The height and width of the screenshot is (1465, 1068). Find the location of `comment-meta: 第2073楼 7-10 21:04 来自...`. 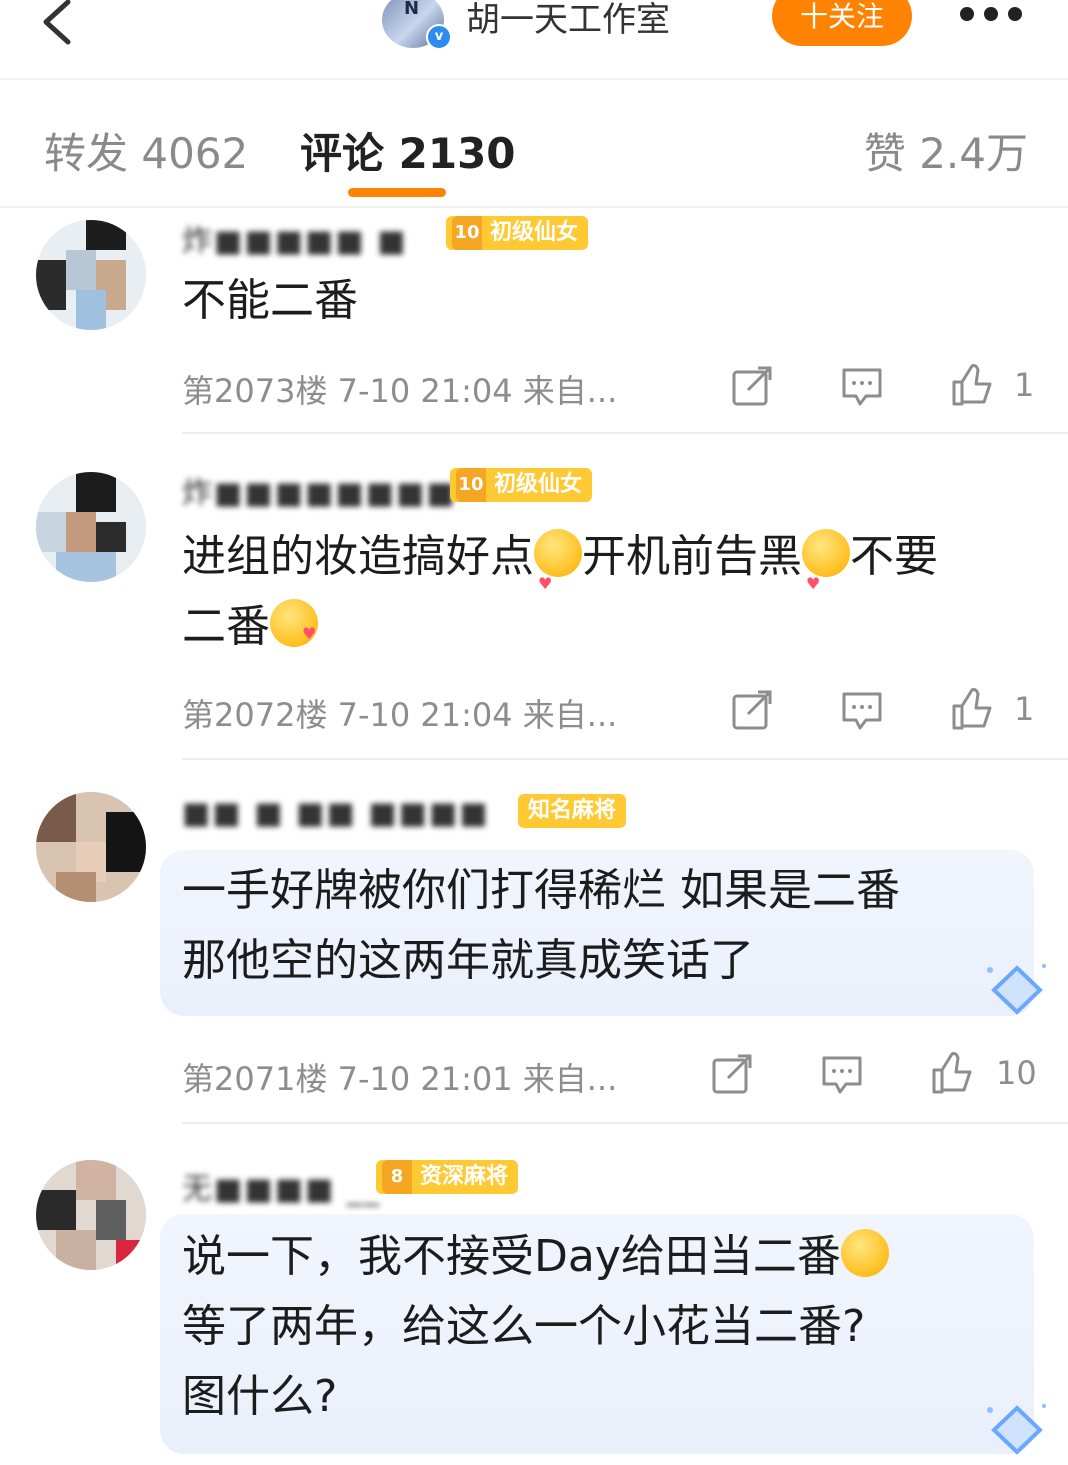

comment-meta: 第2073楼 7-10 21:04 来自... is located at coordinates (400, 391).